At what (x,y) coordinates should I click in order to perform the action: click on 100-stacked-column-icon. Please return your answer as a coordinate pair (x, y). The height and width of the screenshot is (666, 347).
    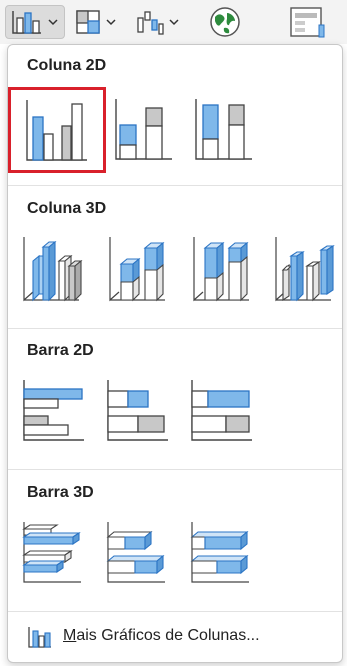
    Looking at the image, I should click on (223, 129).